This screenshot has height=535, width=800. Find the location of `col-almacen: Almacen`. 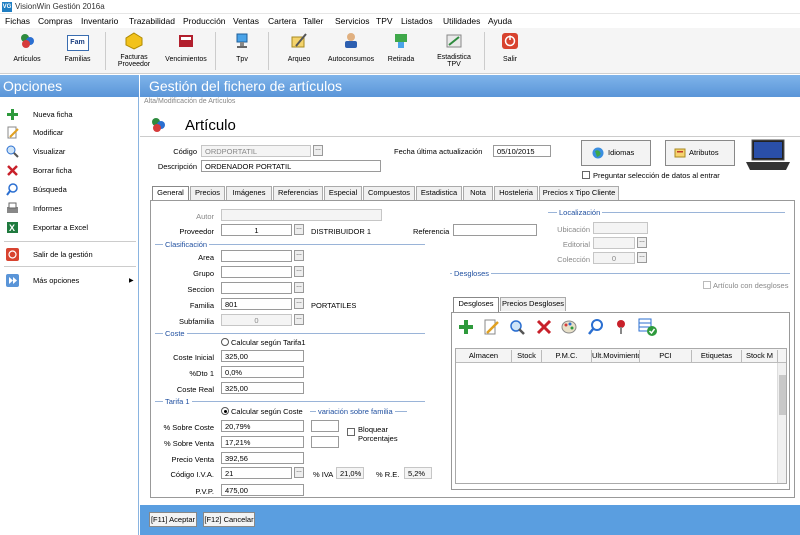

col-almacen: Almacen is located at coordinates (484, 356).